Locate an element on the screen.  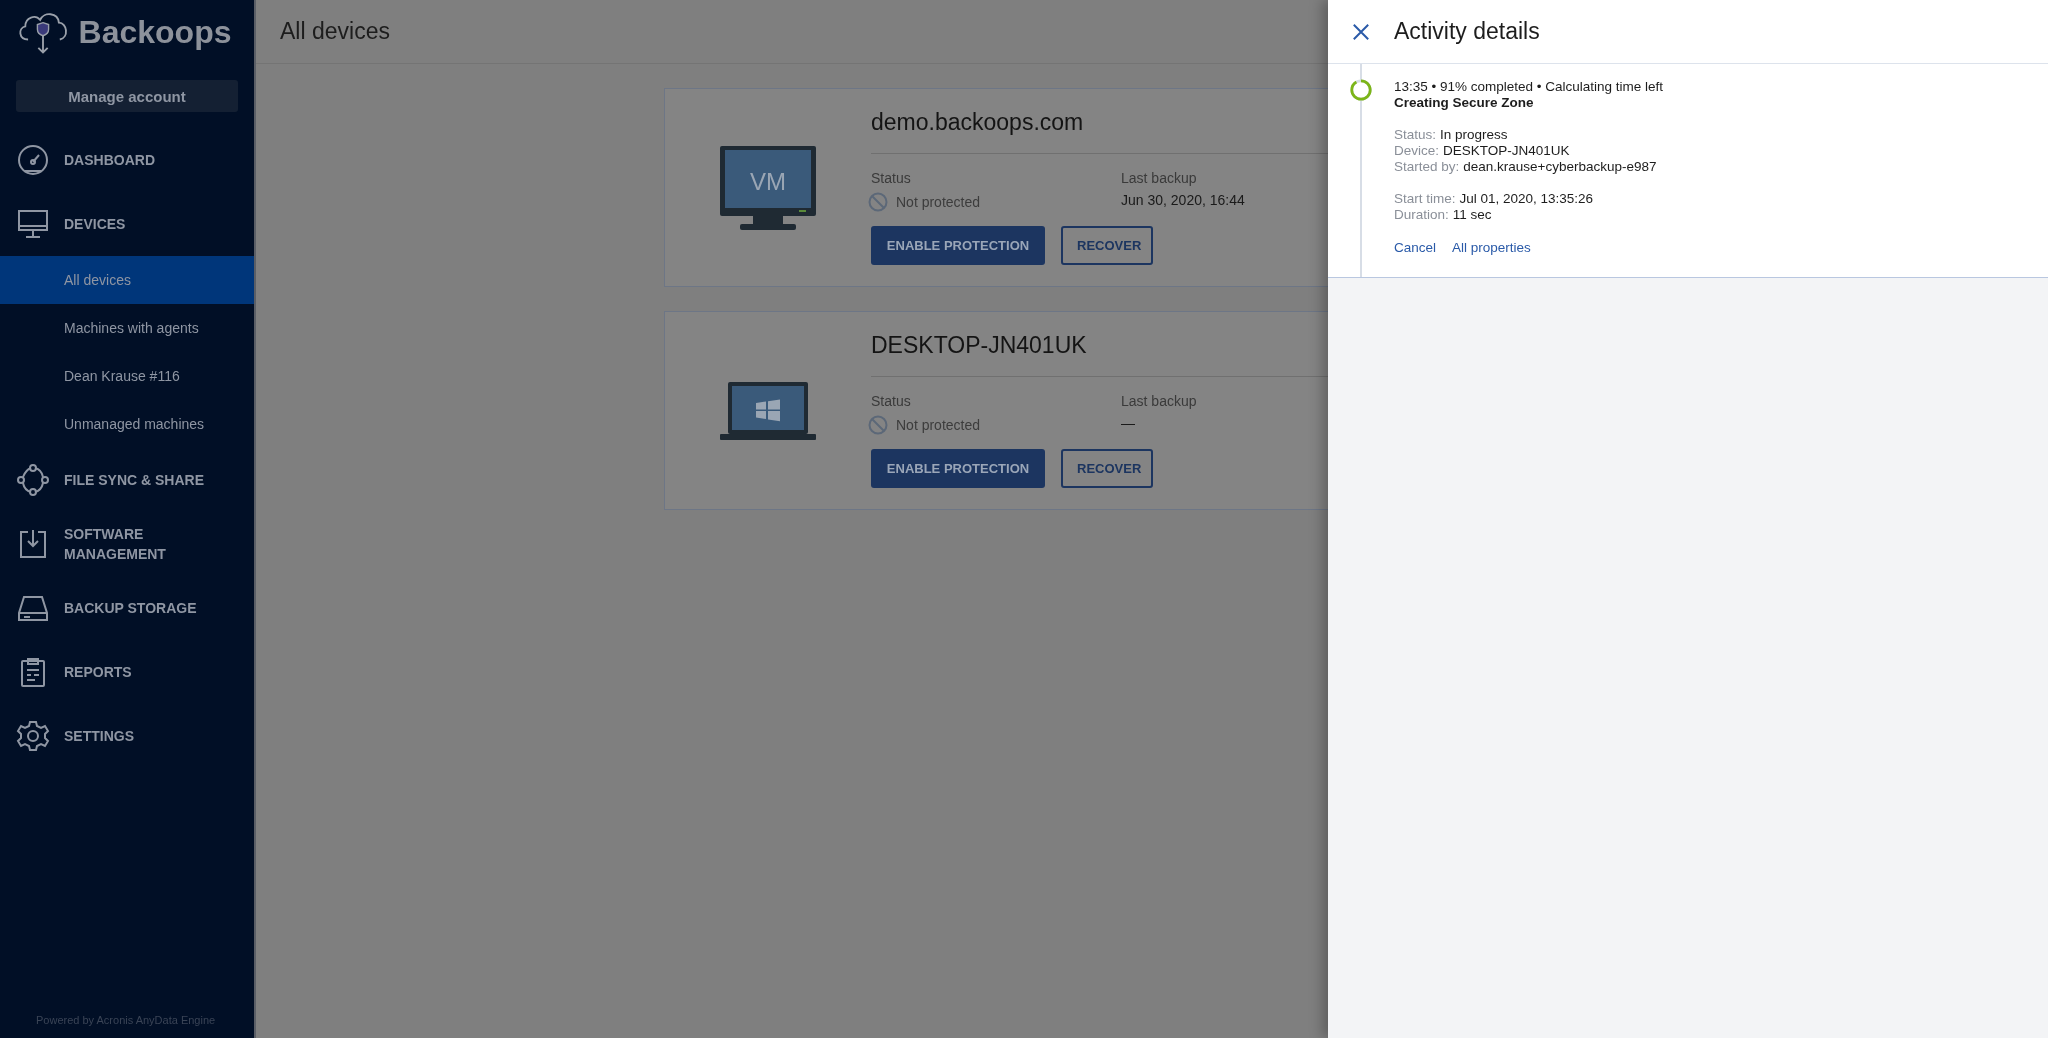
detail-value: dean.krause+cyberbackup-e987 is located at coordinates (1560, 166).